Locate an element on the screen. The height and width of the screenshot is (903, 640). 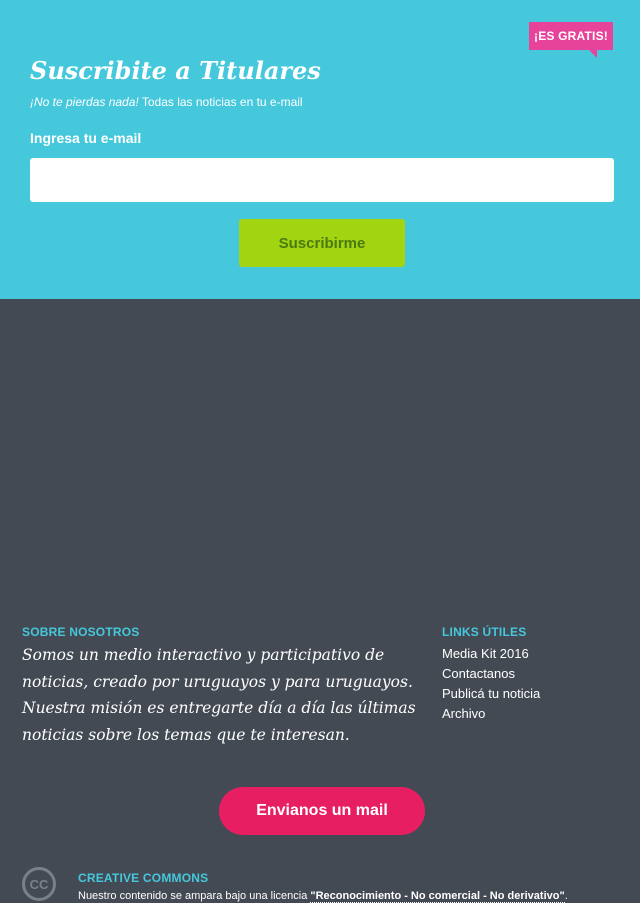
tagline-text: Todas las noticias en tu e-mail is located at coordinates (220, 102).